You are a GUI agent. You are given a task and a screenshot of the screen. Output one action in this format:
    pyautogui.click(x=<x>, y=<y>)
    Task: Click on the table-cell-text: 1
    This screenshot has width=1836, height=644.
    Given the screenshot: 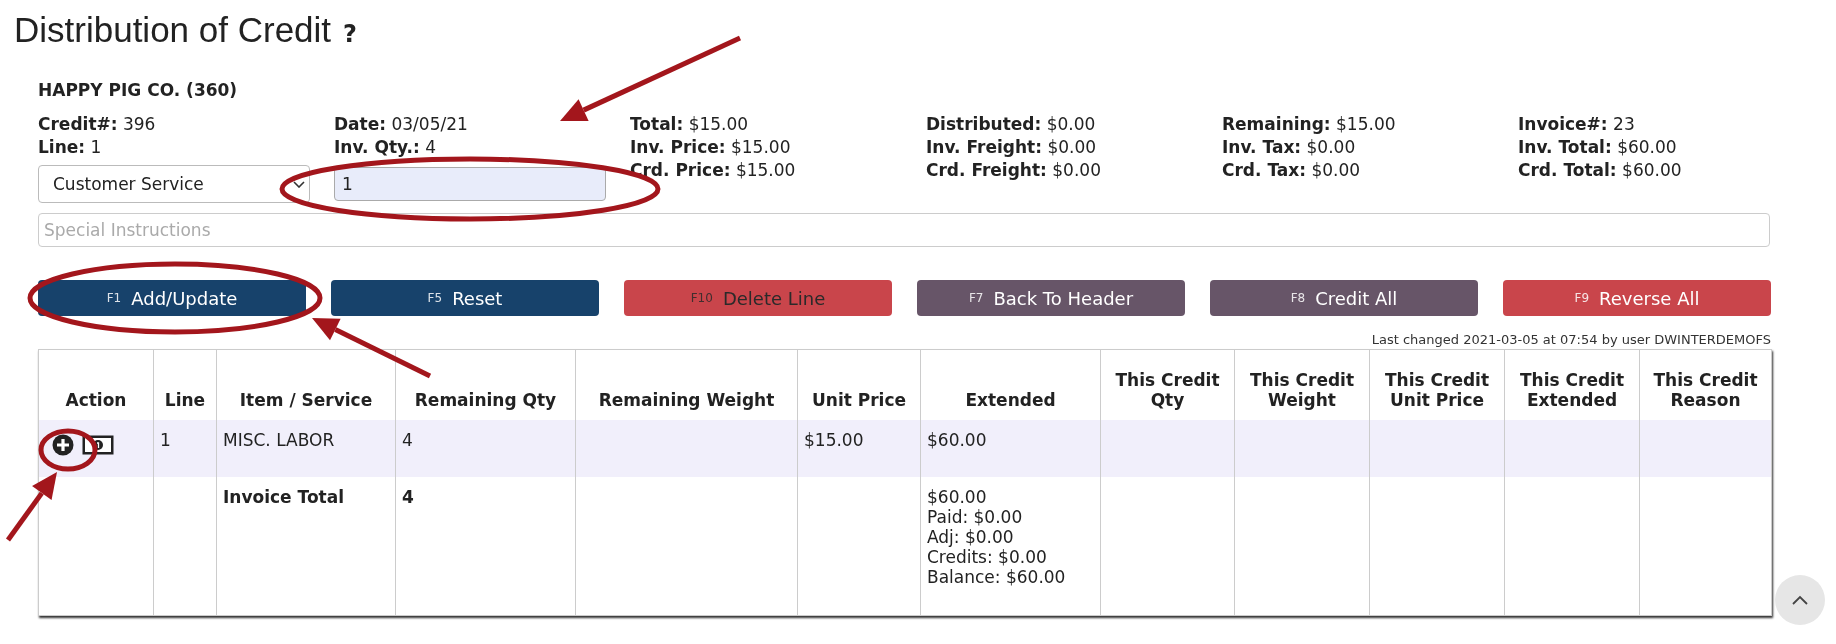 What is the action you would take?
    pyautogui.click(x=166, y=439)
    